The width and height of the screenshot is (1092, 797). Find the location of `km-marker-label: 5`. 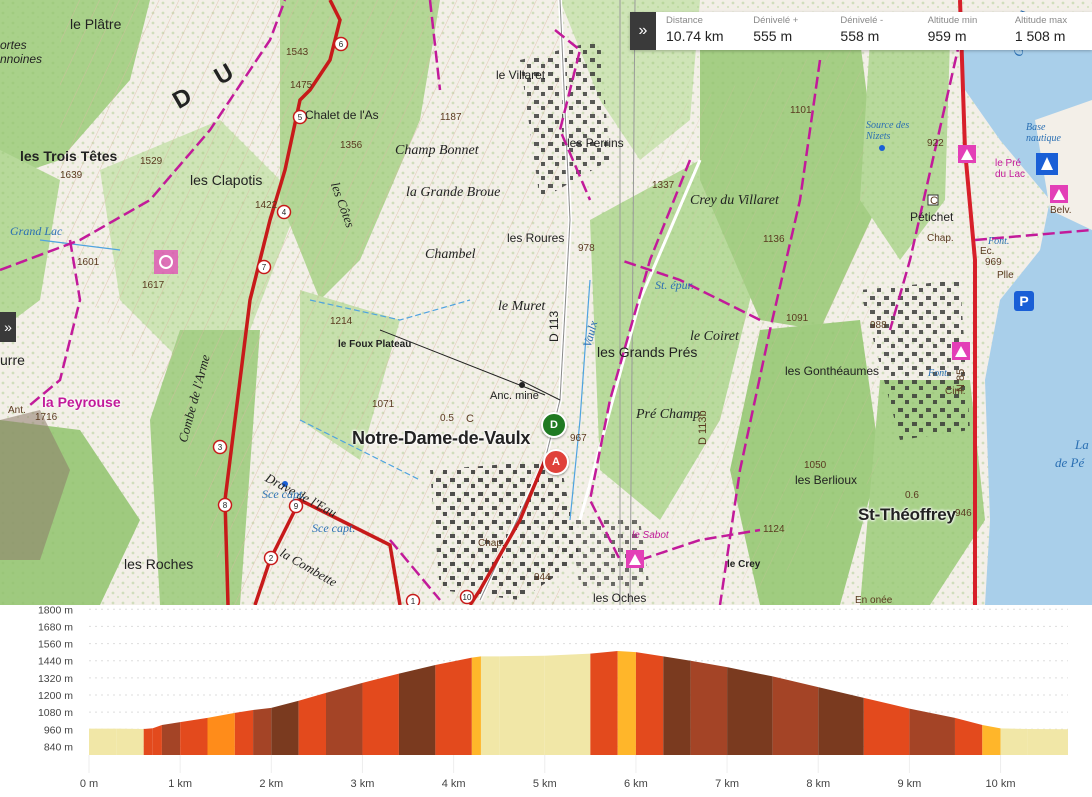

km-marker-label: 5 is located at coordinates (300, 117).